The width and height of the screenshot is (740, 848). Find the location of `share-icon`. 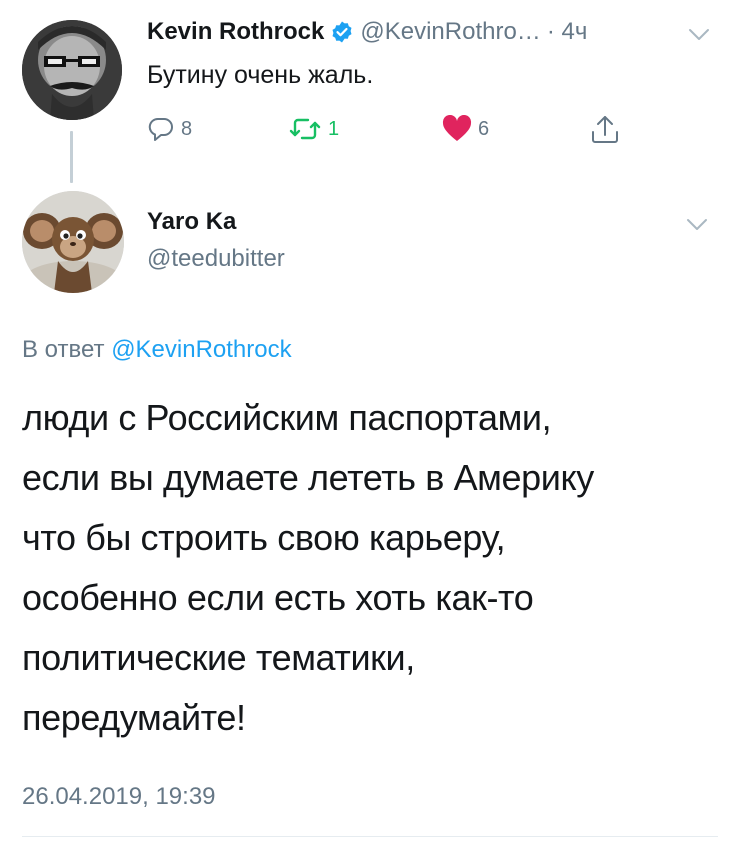

share-icon is located at coordinates (605, 129).